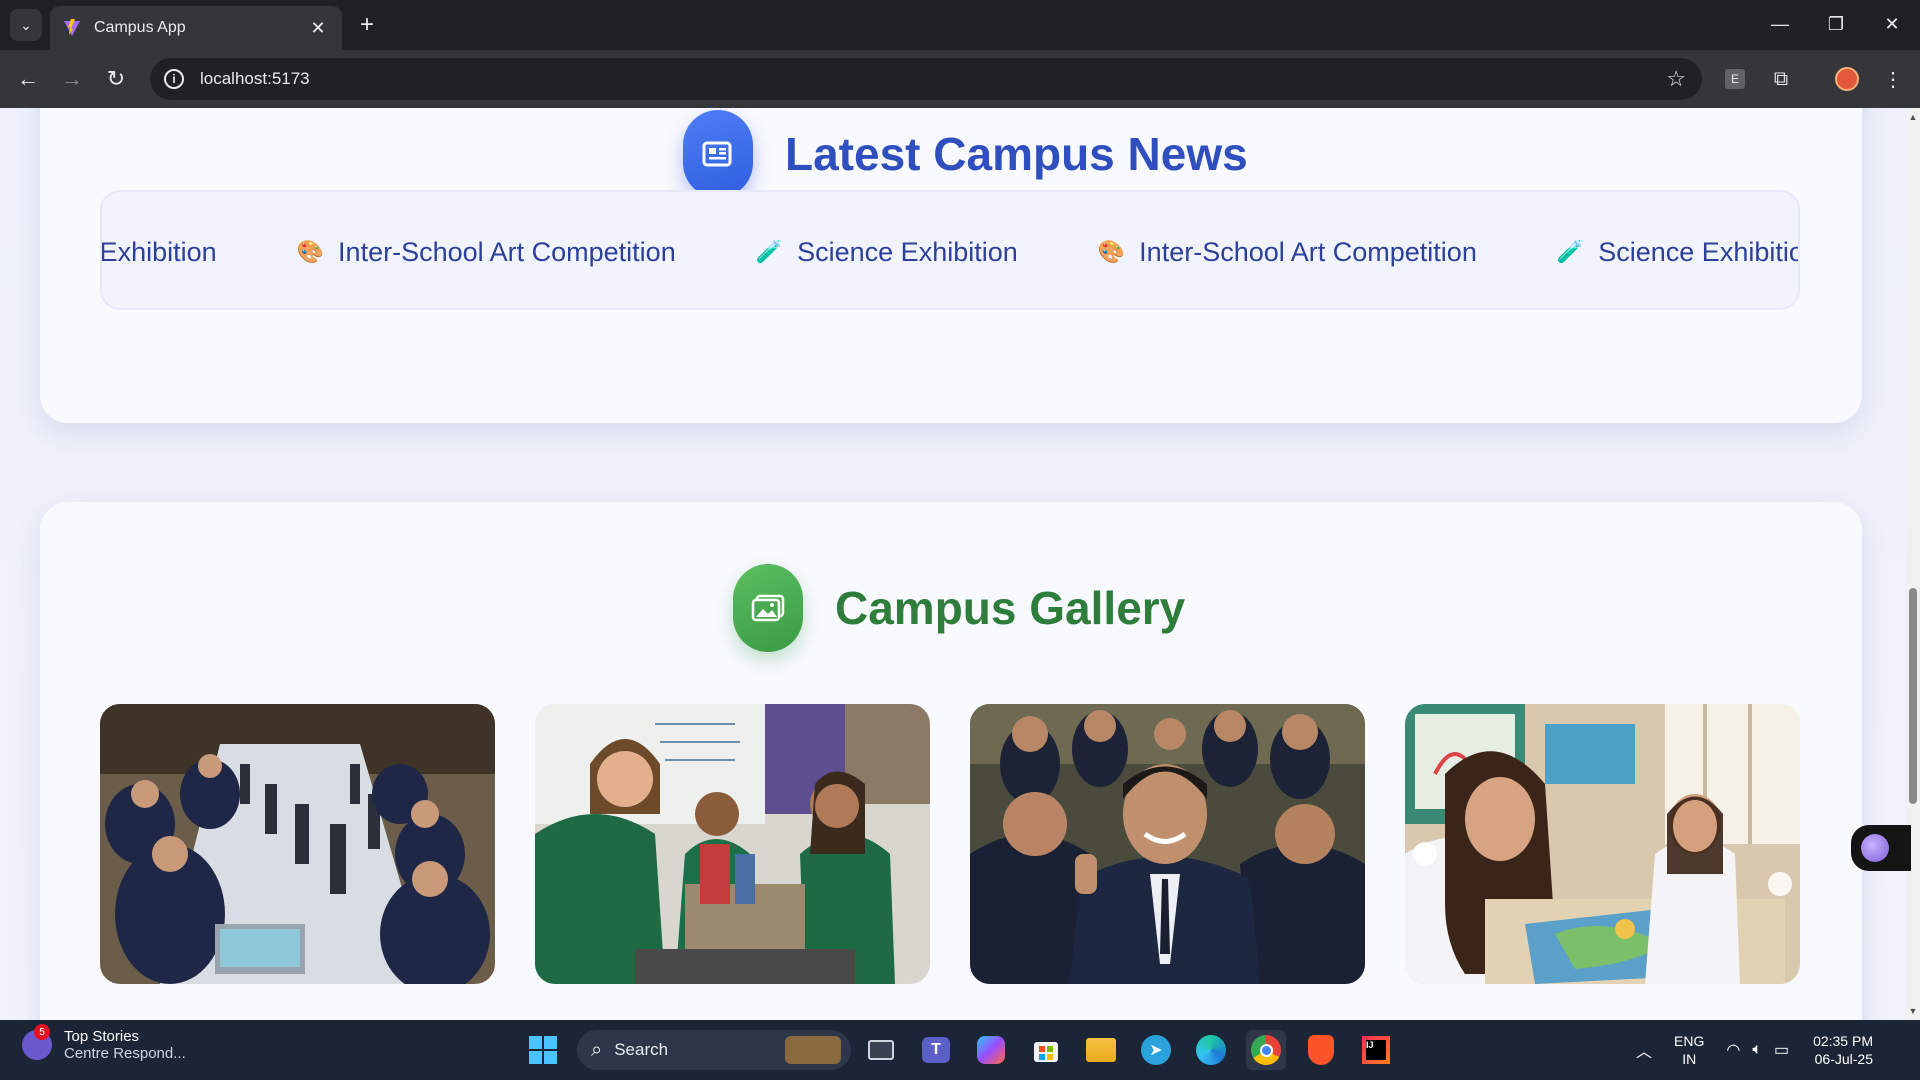 The height and width of the screenshot is (1080, 1920). What do you see at coordinates (1010, 608) in the screenshot?
I see `gallery-title: Campus Gallery` at bounding box center [1010, 608].